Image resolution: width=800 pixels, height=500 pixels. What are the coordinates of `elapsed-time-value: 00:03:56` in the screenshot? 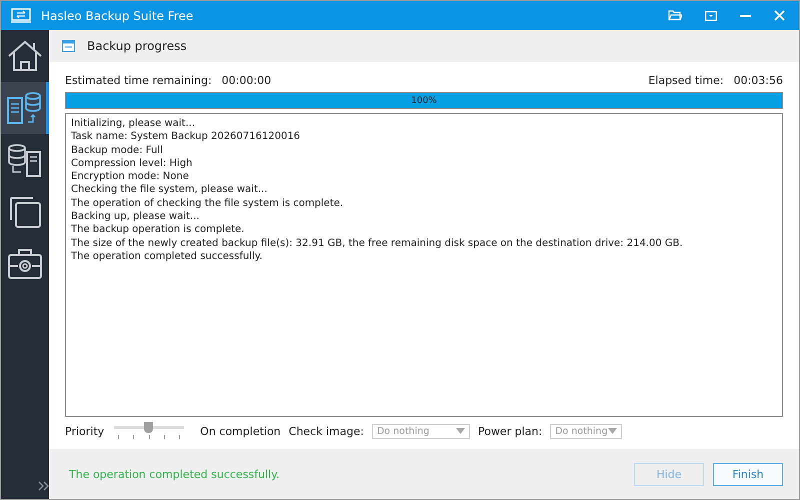 It's located at (758, 80).